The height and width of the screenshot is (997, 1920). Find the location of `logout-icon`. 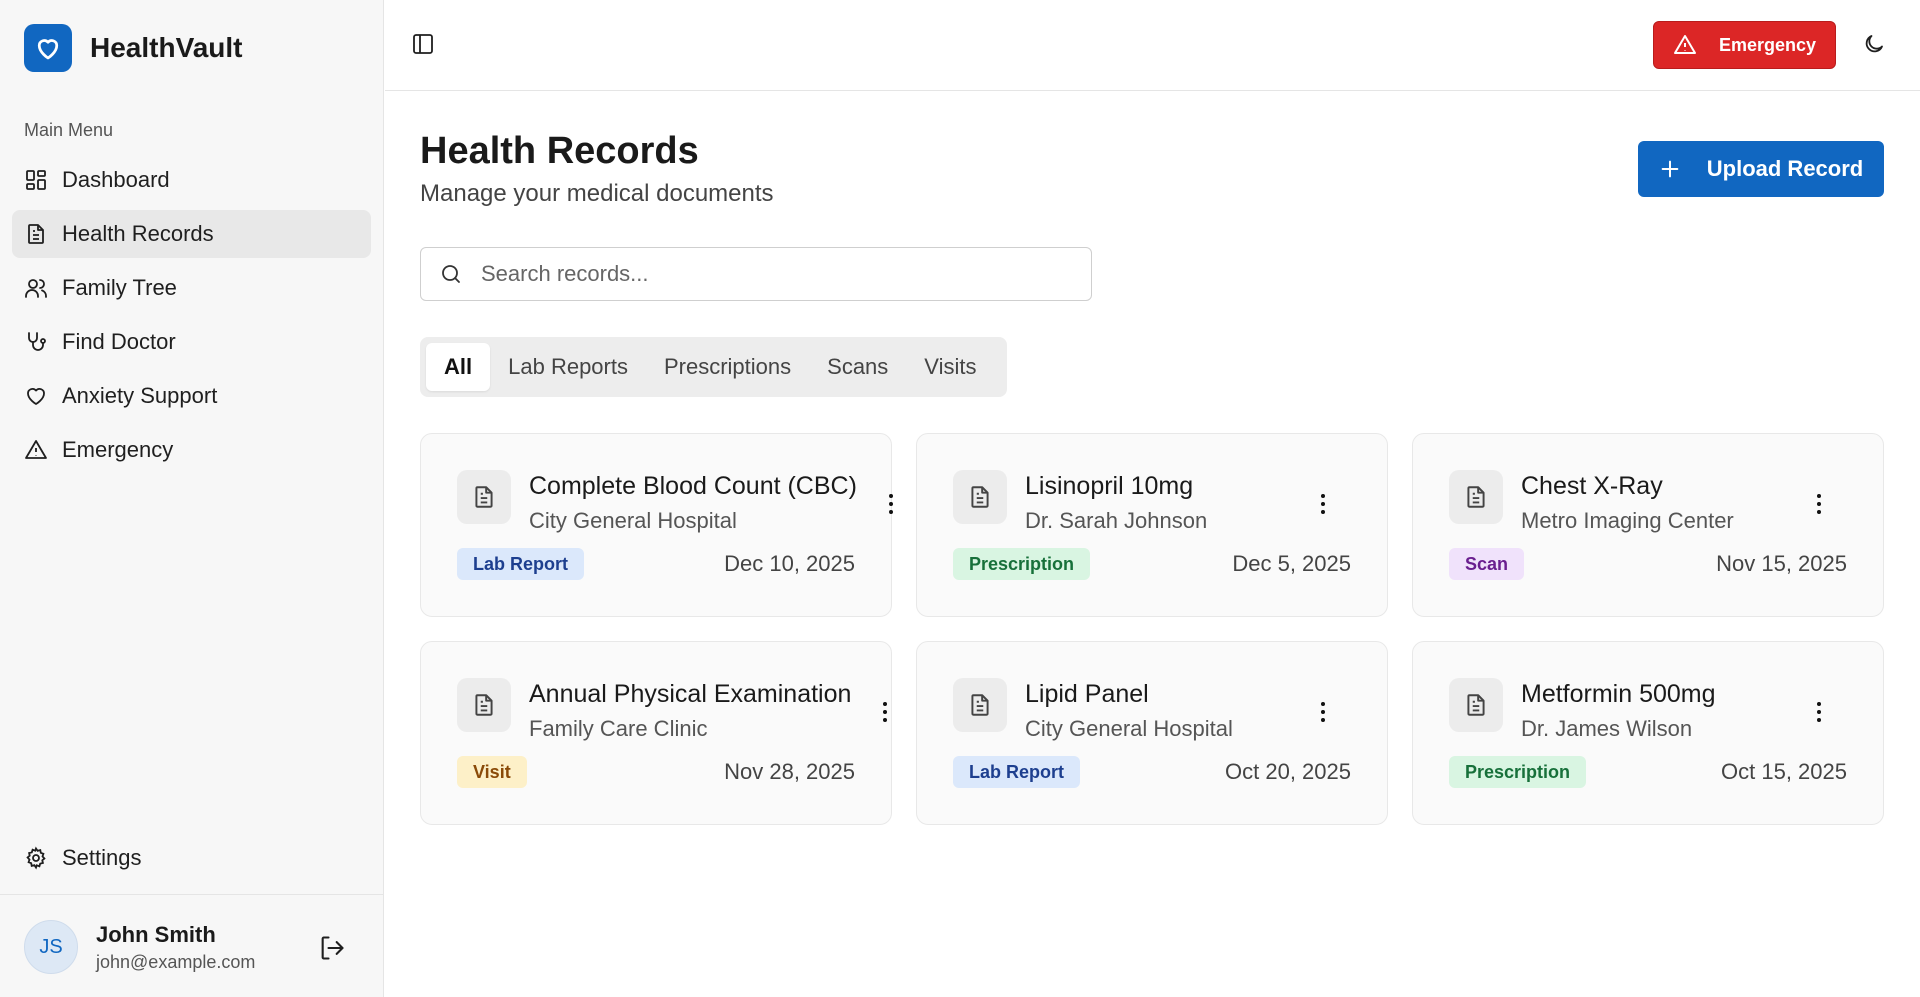

logout-icon is located at coordinates (332, 948).